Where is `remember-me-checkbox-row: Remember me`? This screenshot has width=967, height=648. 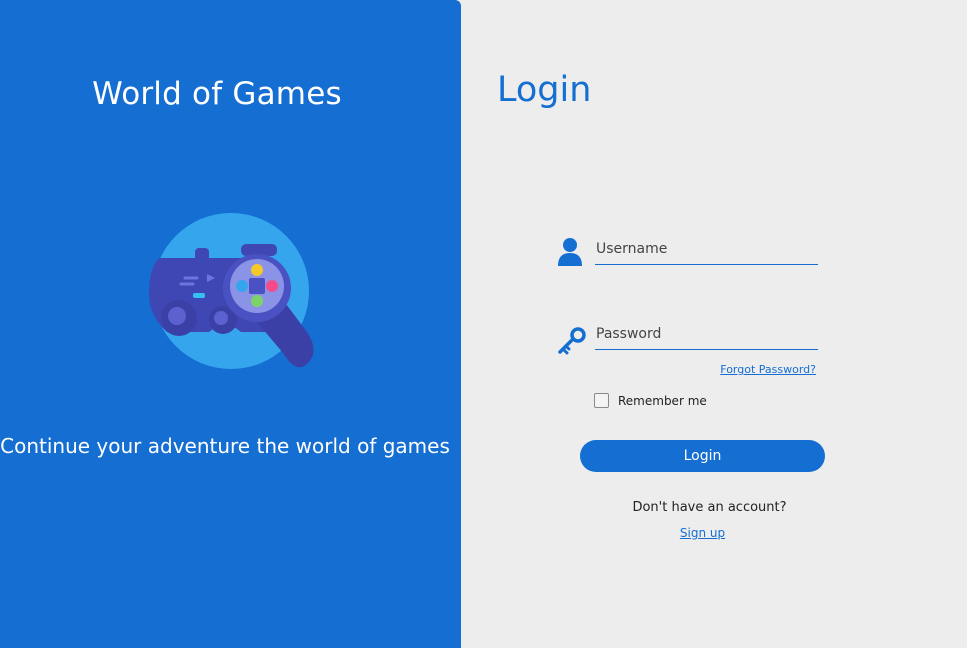
remember-me-checkbox-row: Remember me is located at coordinates (650, 400).